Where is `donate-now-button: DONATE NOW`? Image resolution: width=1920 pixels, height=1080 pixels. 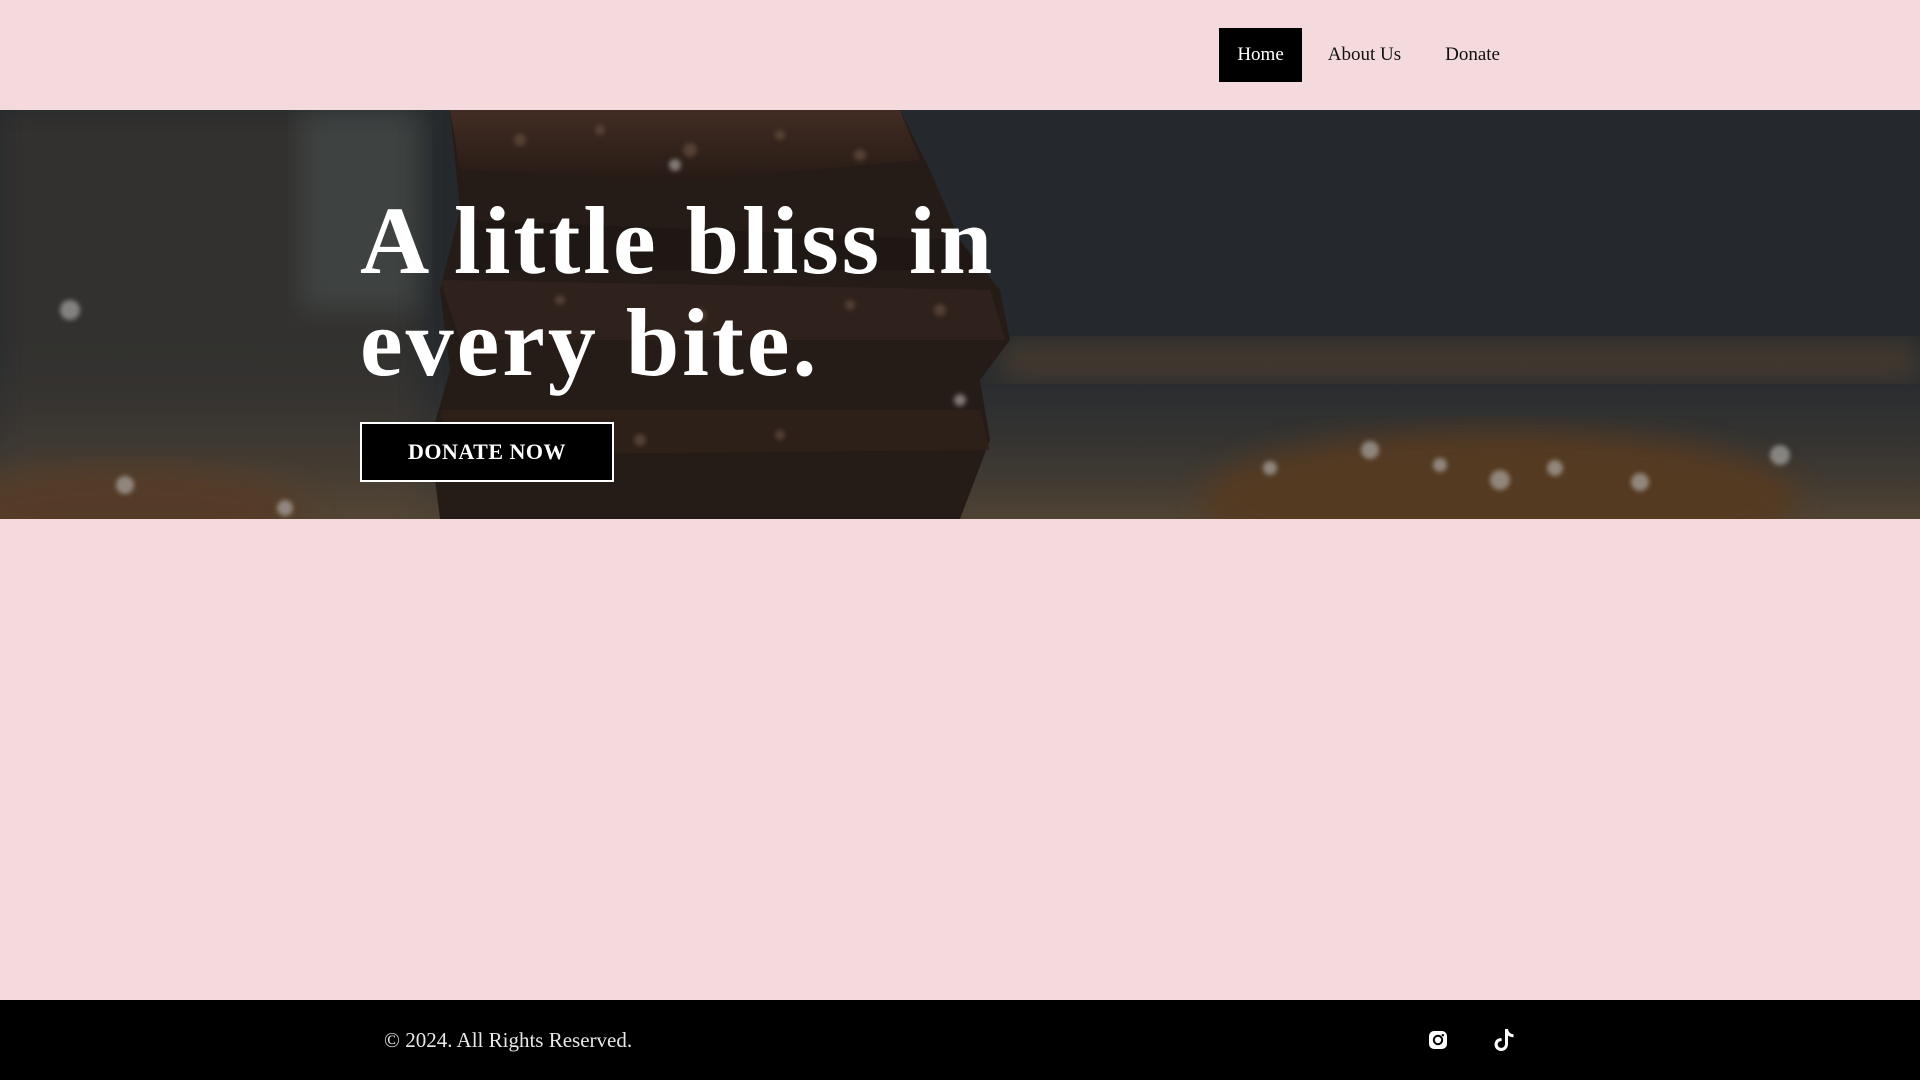 donate-now-button: DONATE NOW is located at coordinates (487, 452).